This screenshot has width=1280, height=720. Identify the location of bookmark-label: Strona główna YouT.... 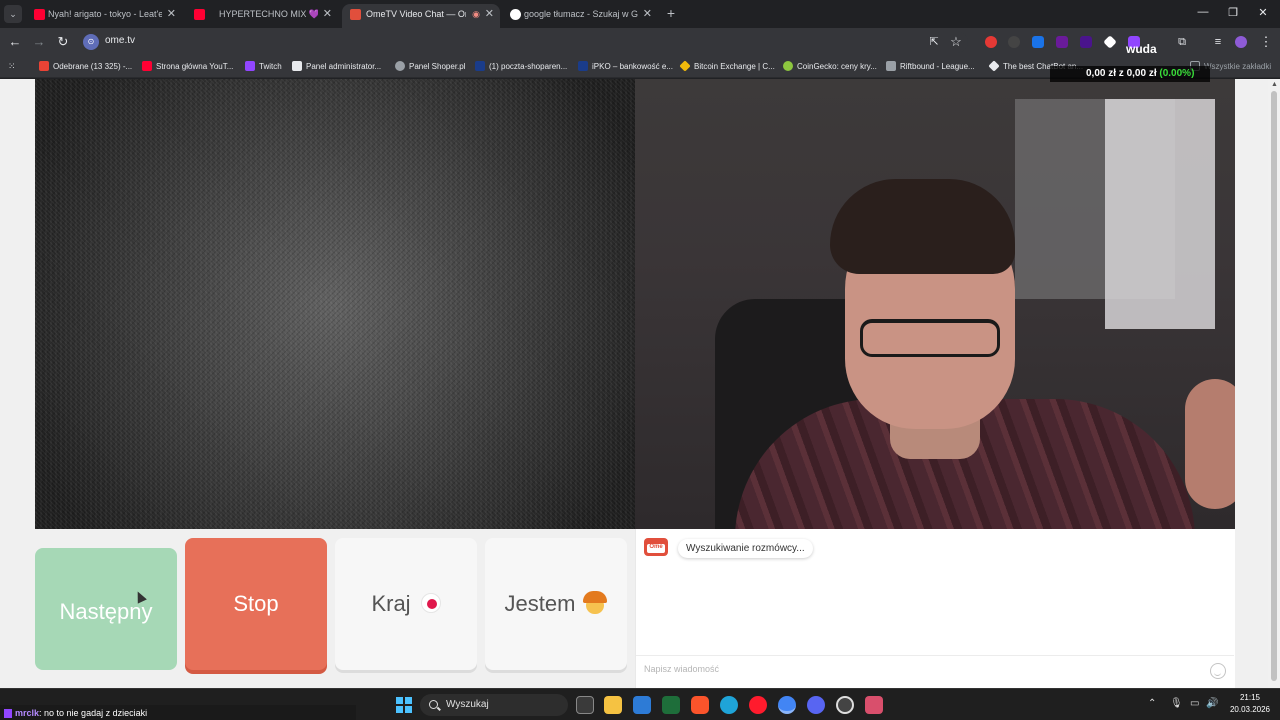
(195, 66).